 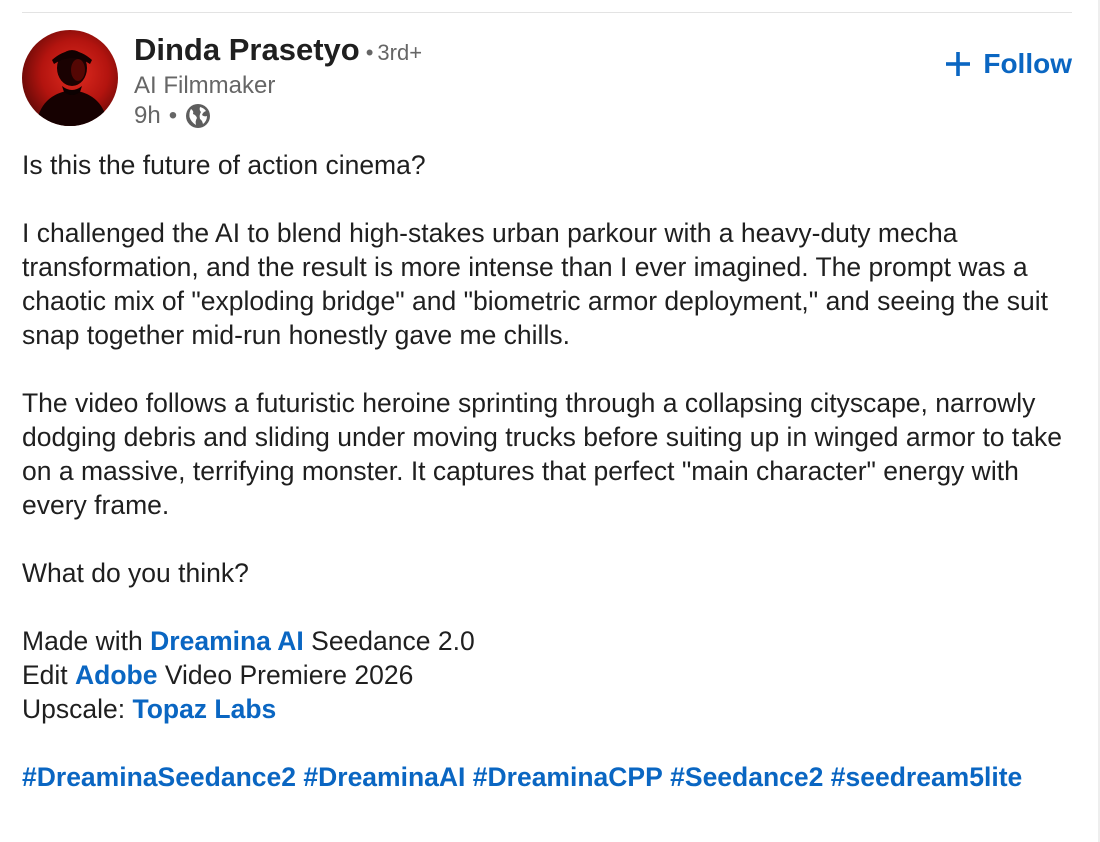 What do you see at coordinates (389, 641) in the screenshot?
I see `credit-made-suffix: Seedance 2.0` at bounding box center [389, 641].